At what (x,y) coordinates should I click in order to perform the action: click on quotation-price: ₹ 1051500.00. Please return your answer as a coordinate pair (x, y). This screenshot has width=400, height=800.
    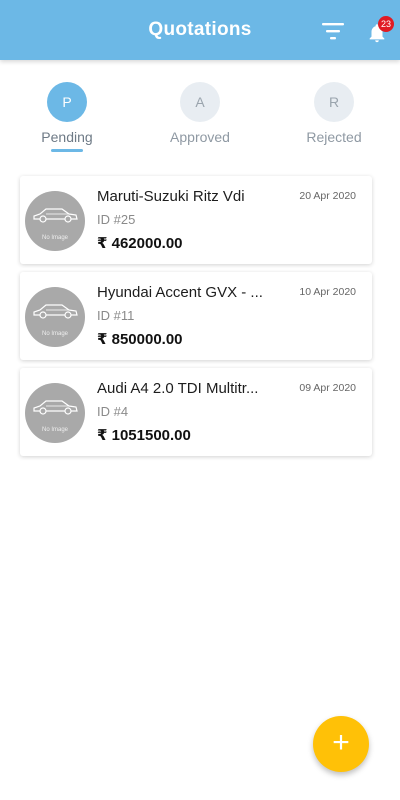
    Looking at the image, I should click on (144, 435).